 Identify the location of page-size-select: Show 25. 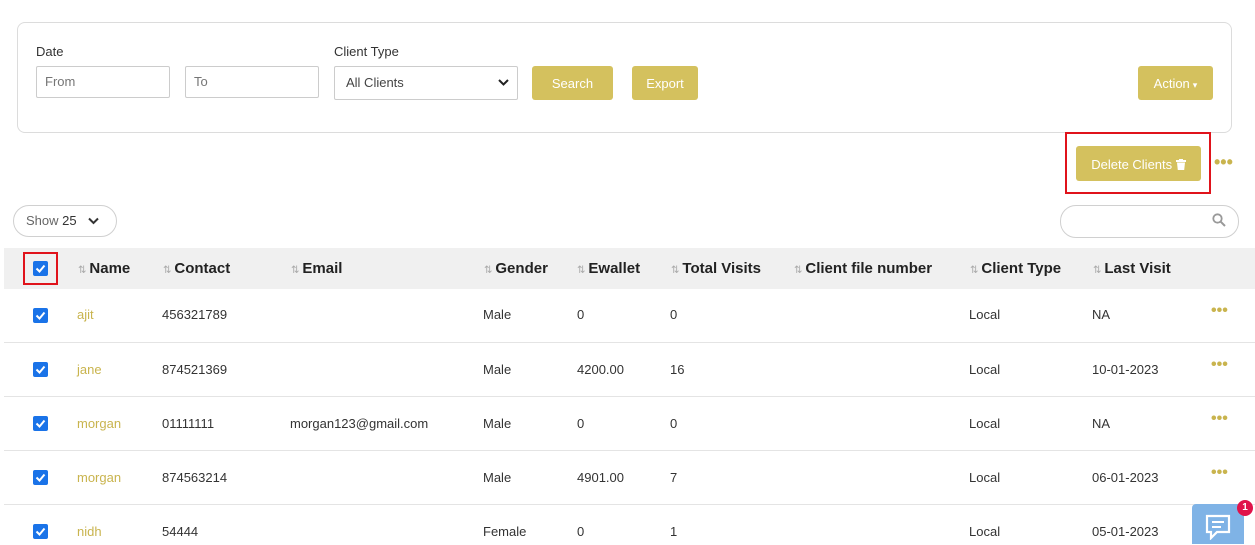
(65, 221).